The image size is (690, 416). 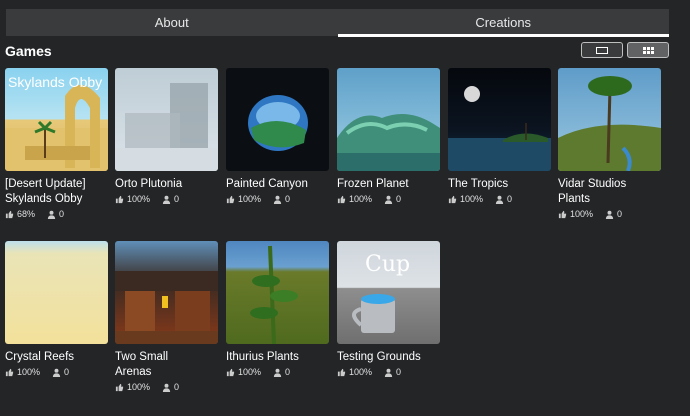 I want to click on game-card-crystal-reefs: Crystal Reefs 100% 0, so click(x=56, y=309).